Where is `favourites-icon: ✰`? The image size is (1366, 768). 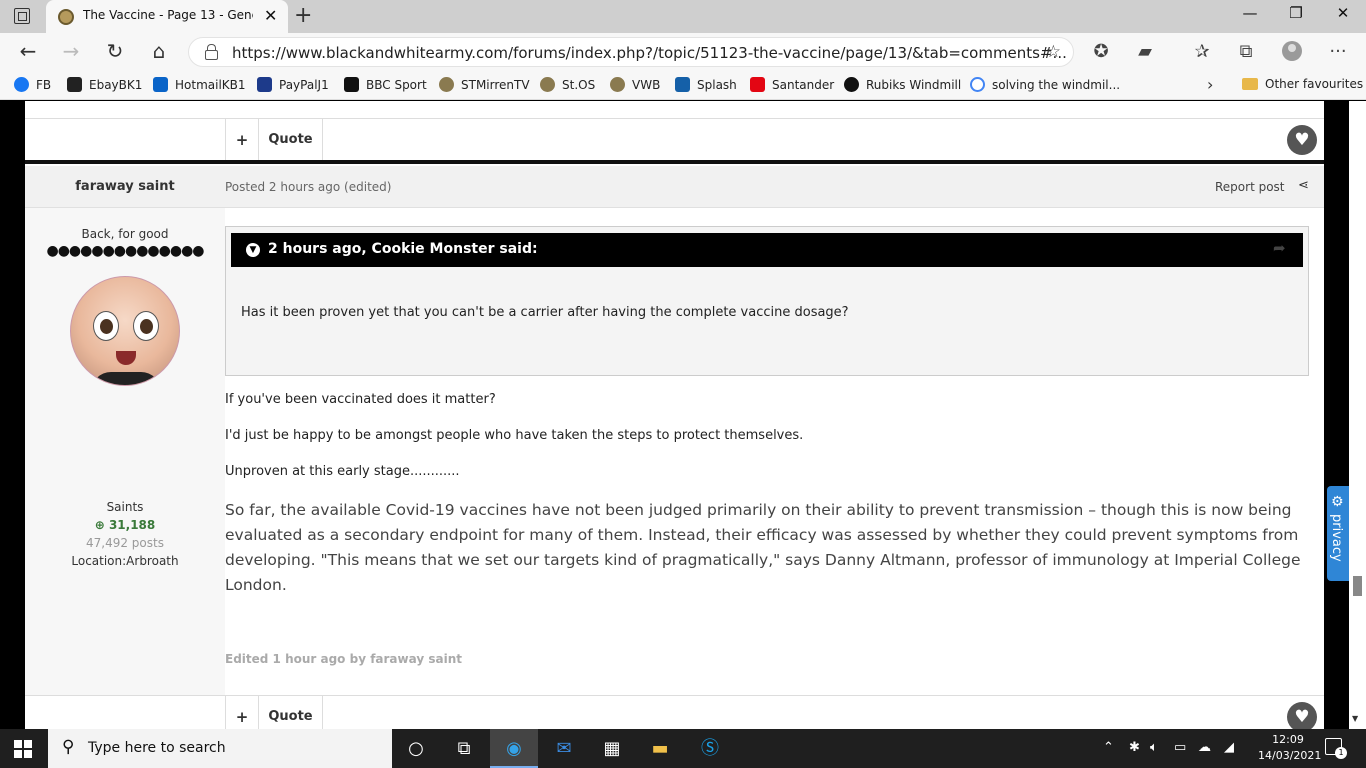
favourites-icon: ✰ is located at coordinates (1202, 51).